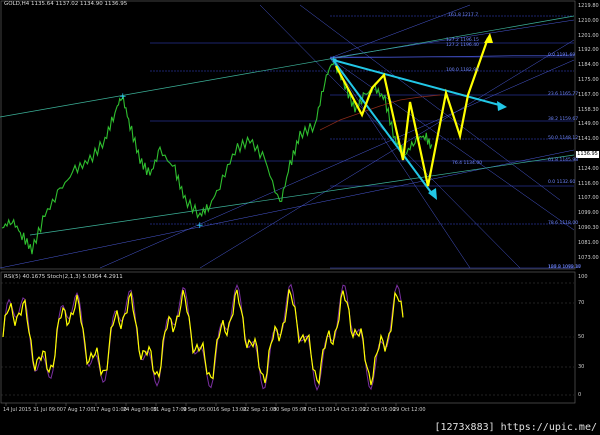 The width and height of the screenshot is (600, 435). I want to click on chart-header: GOLD,H4 1135.64 1137.02 1134.90 1136.95, so click(66, 4).